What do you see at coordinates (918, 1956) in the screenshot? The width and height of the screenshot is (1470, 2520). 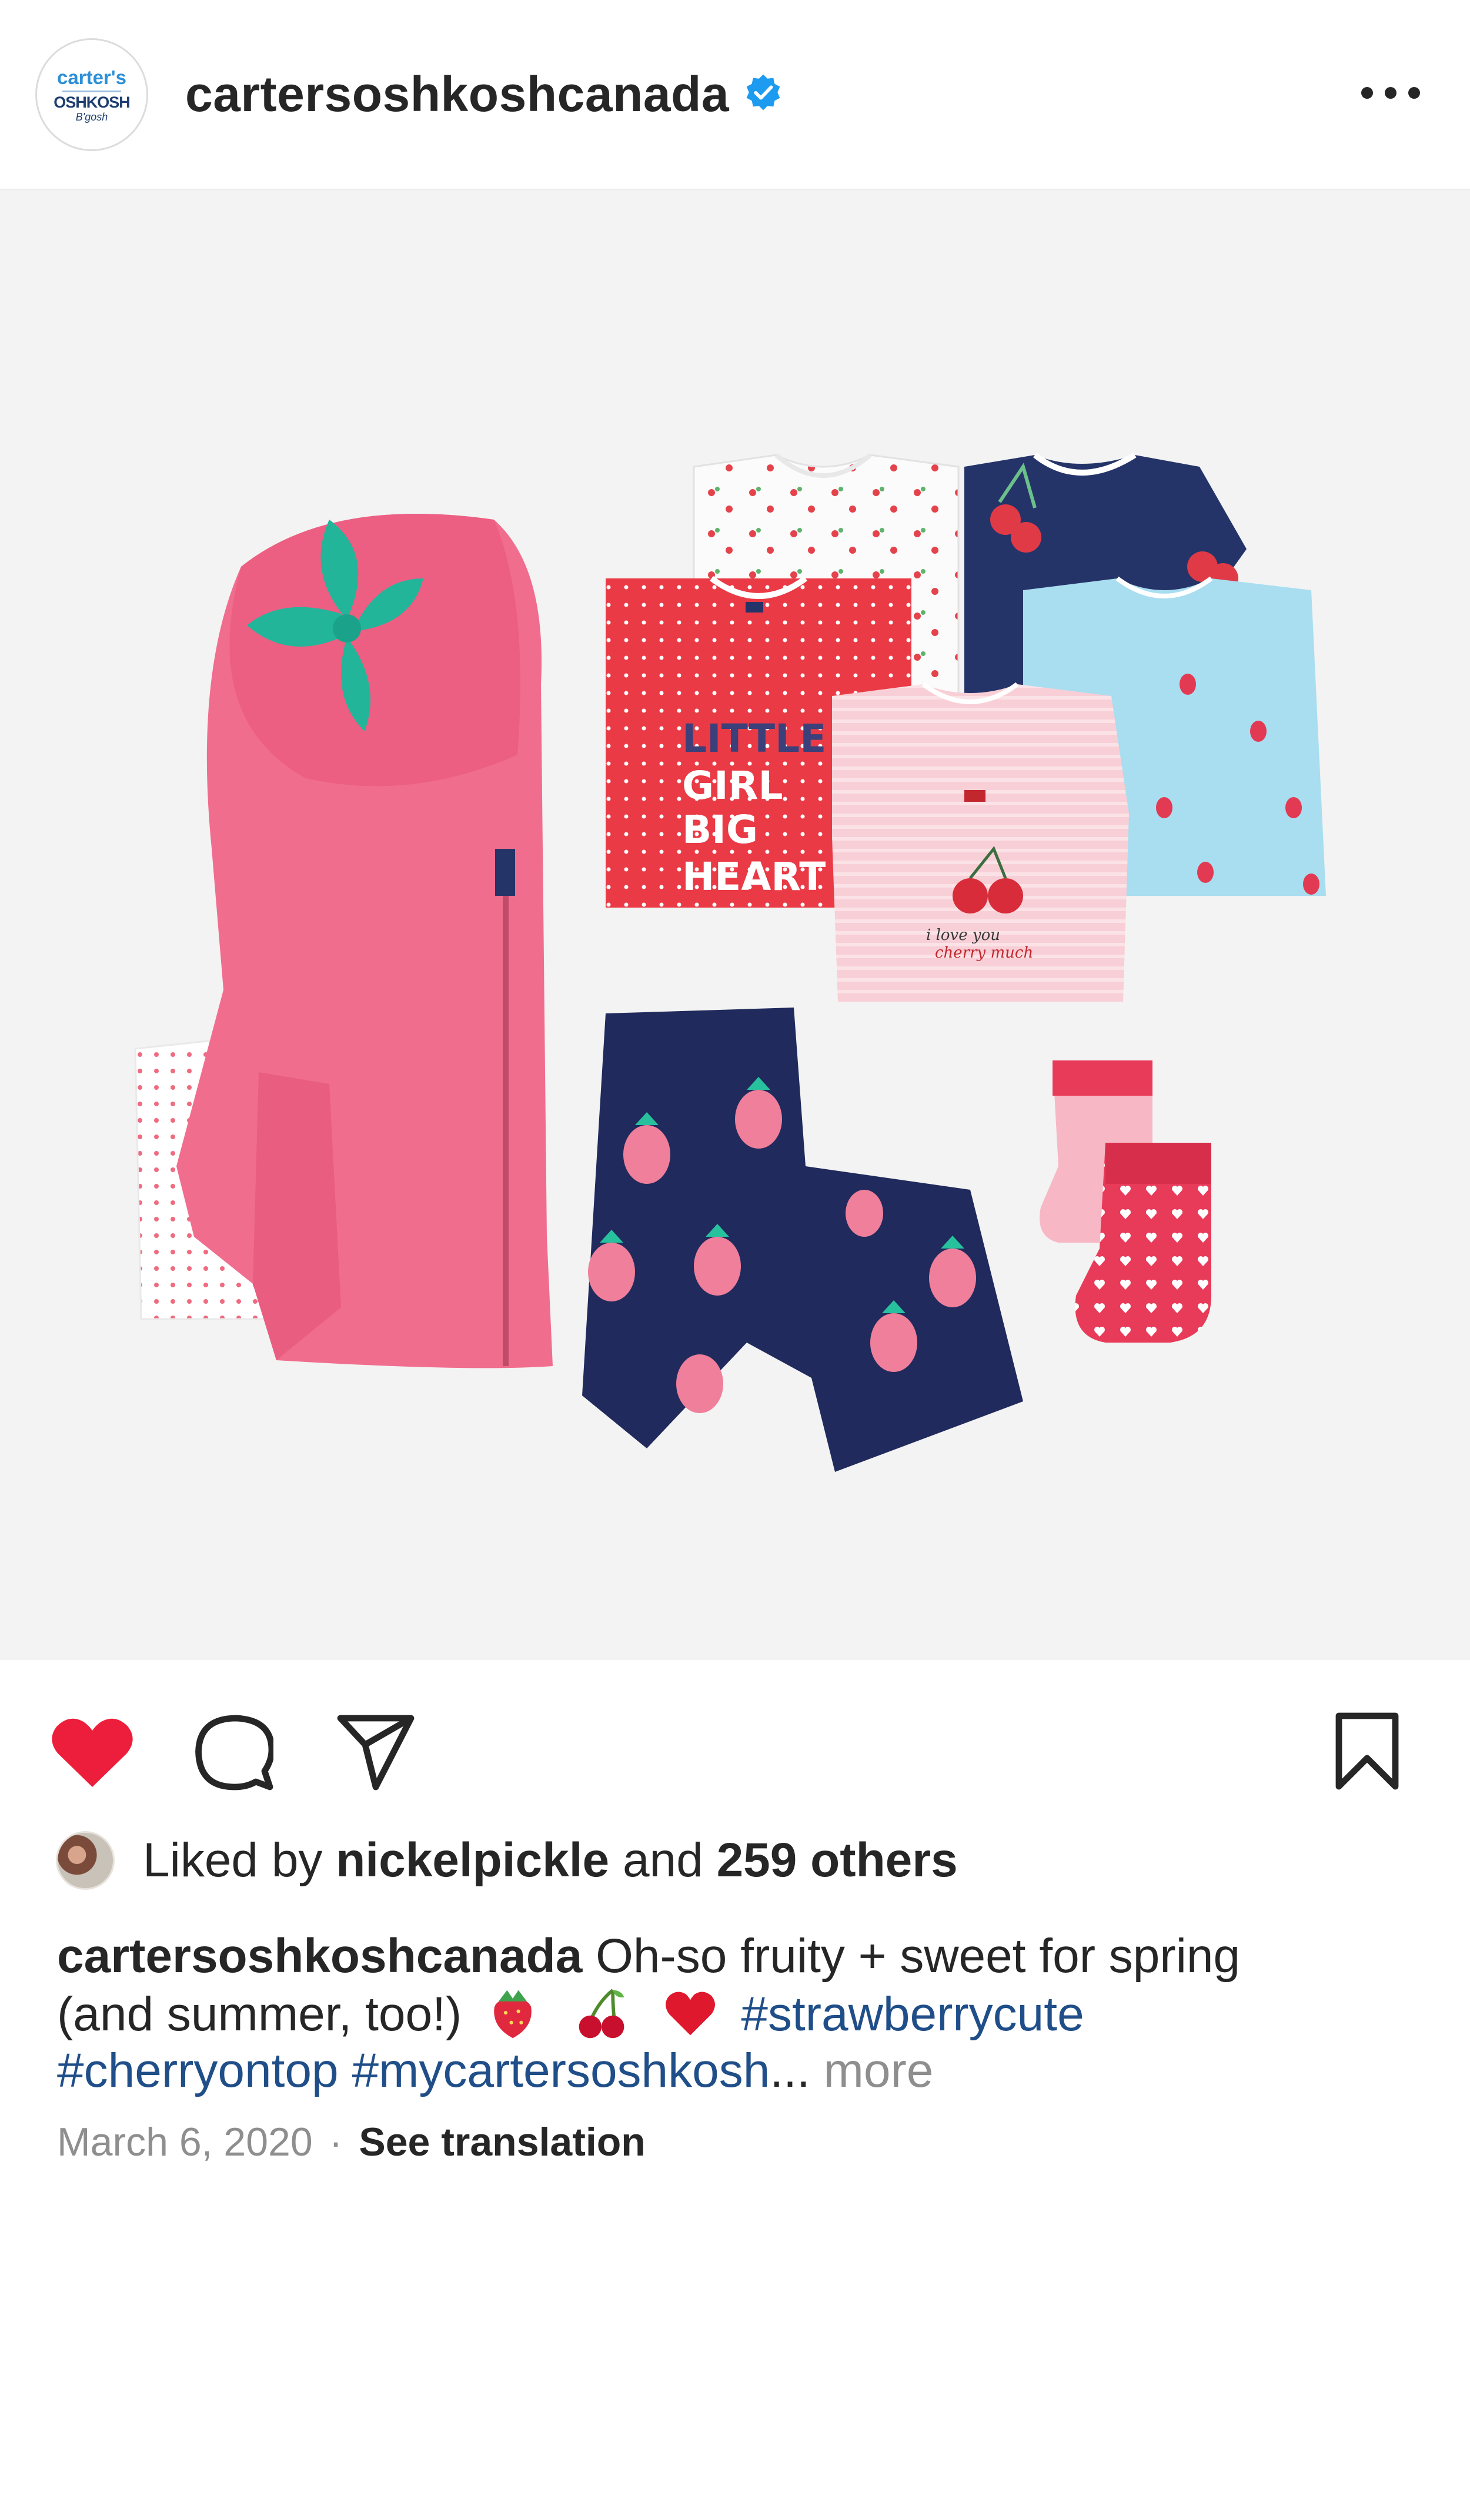 I see `caption-text-1: Oh-so fruity + sweet for spring` at bounding box center [918, 1956].